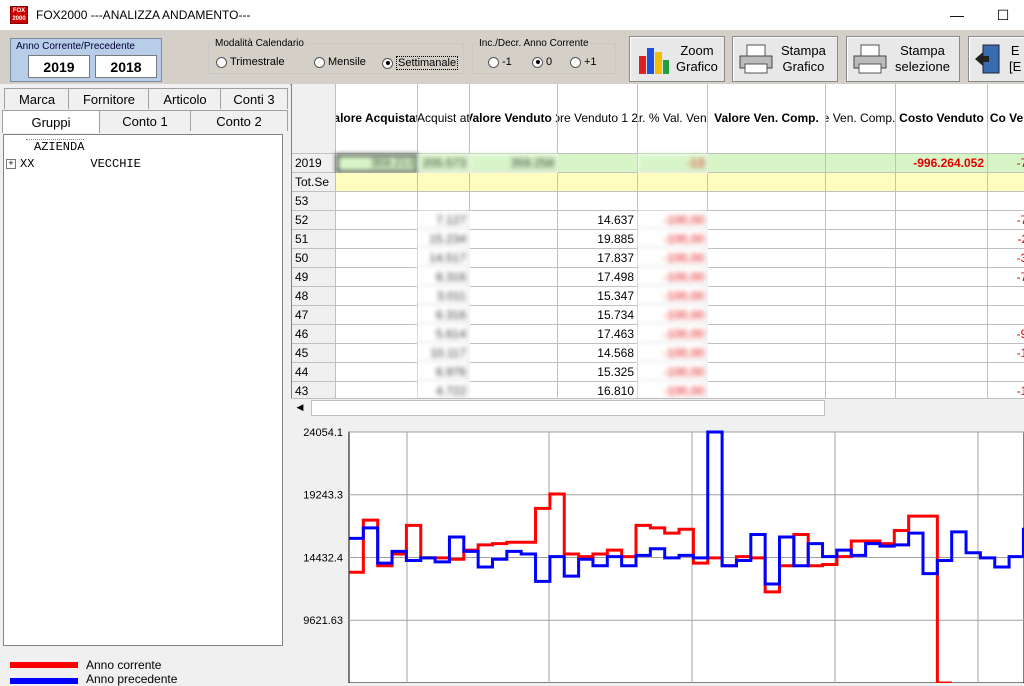 The height and width of the screenshot is (686, 1024). Describe the element at coordinates (444, 163) in the screenshot. I see `table-cell: 205.573` at that location.